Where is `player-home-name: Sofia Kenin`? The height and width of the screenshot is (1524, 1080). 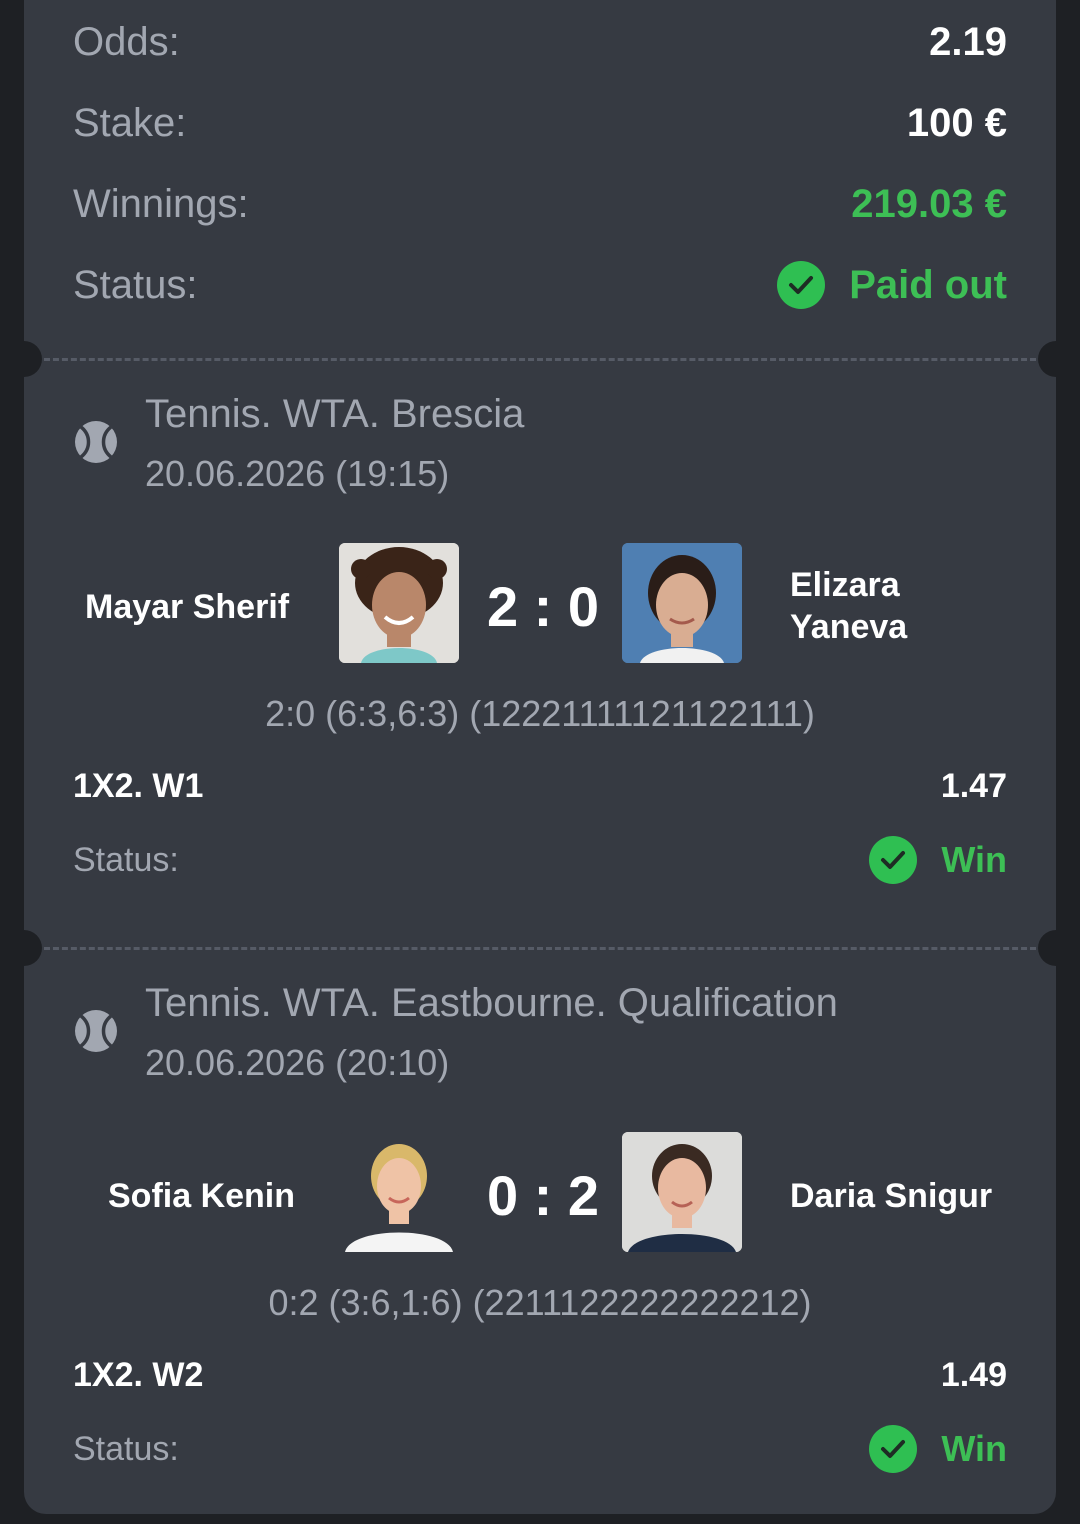
player-home-name: Sofia Kenin is located at coordinates (202, 1196).